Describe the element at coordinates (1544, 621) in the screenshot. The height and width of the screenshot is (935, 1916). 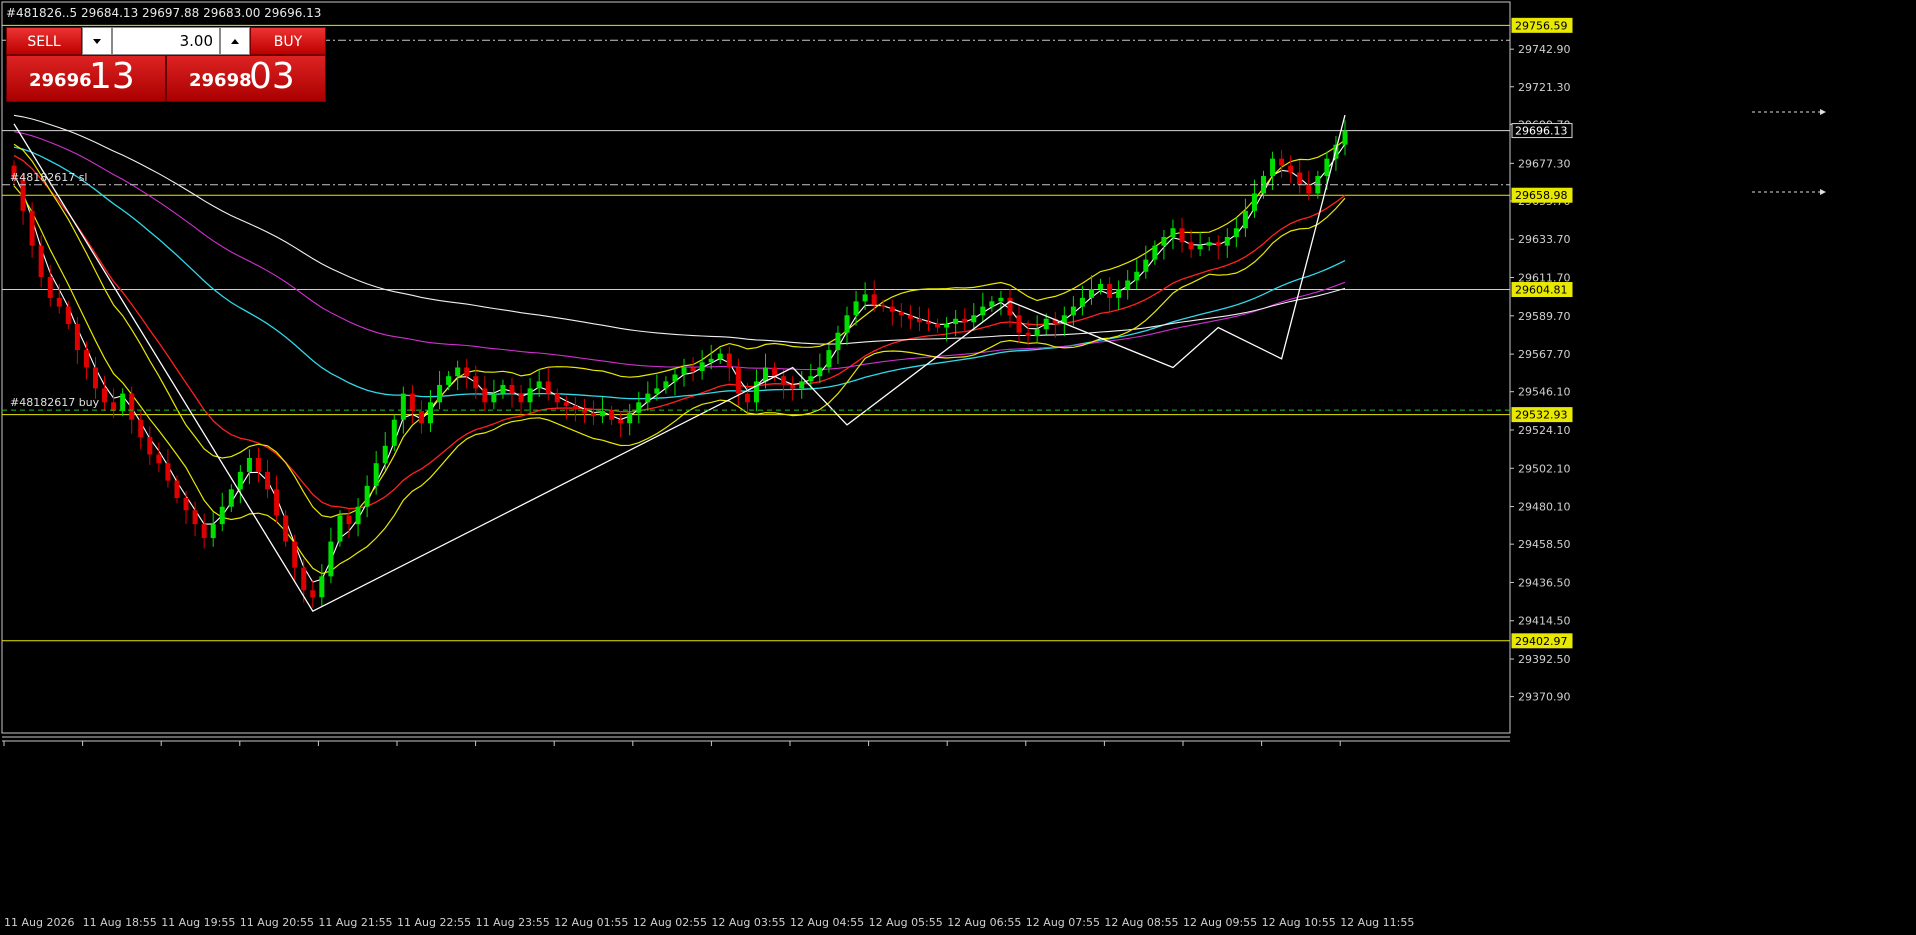
I see `price-tick-label: 29414.50` at that location.